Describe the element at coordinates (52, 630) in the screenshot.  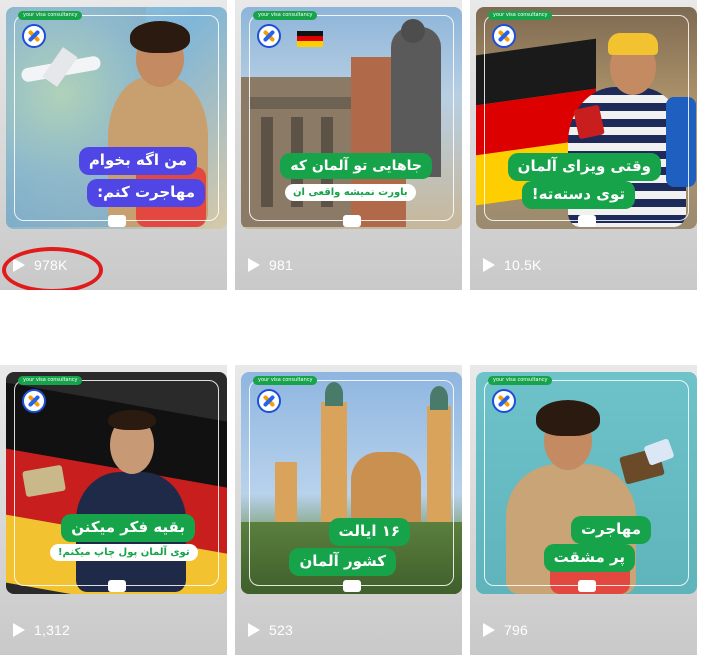
I see `view-count-value: 1,312` at that location.